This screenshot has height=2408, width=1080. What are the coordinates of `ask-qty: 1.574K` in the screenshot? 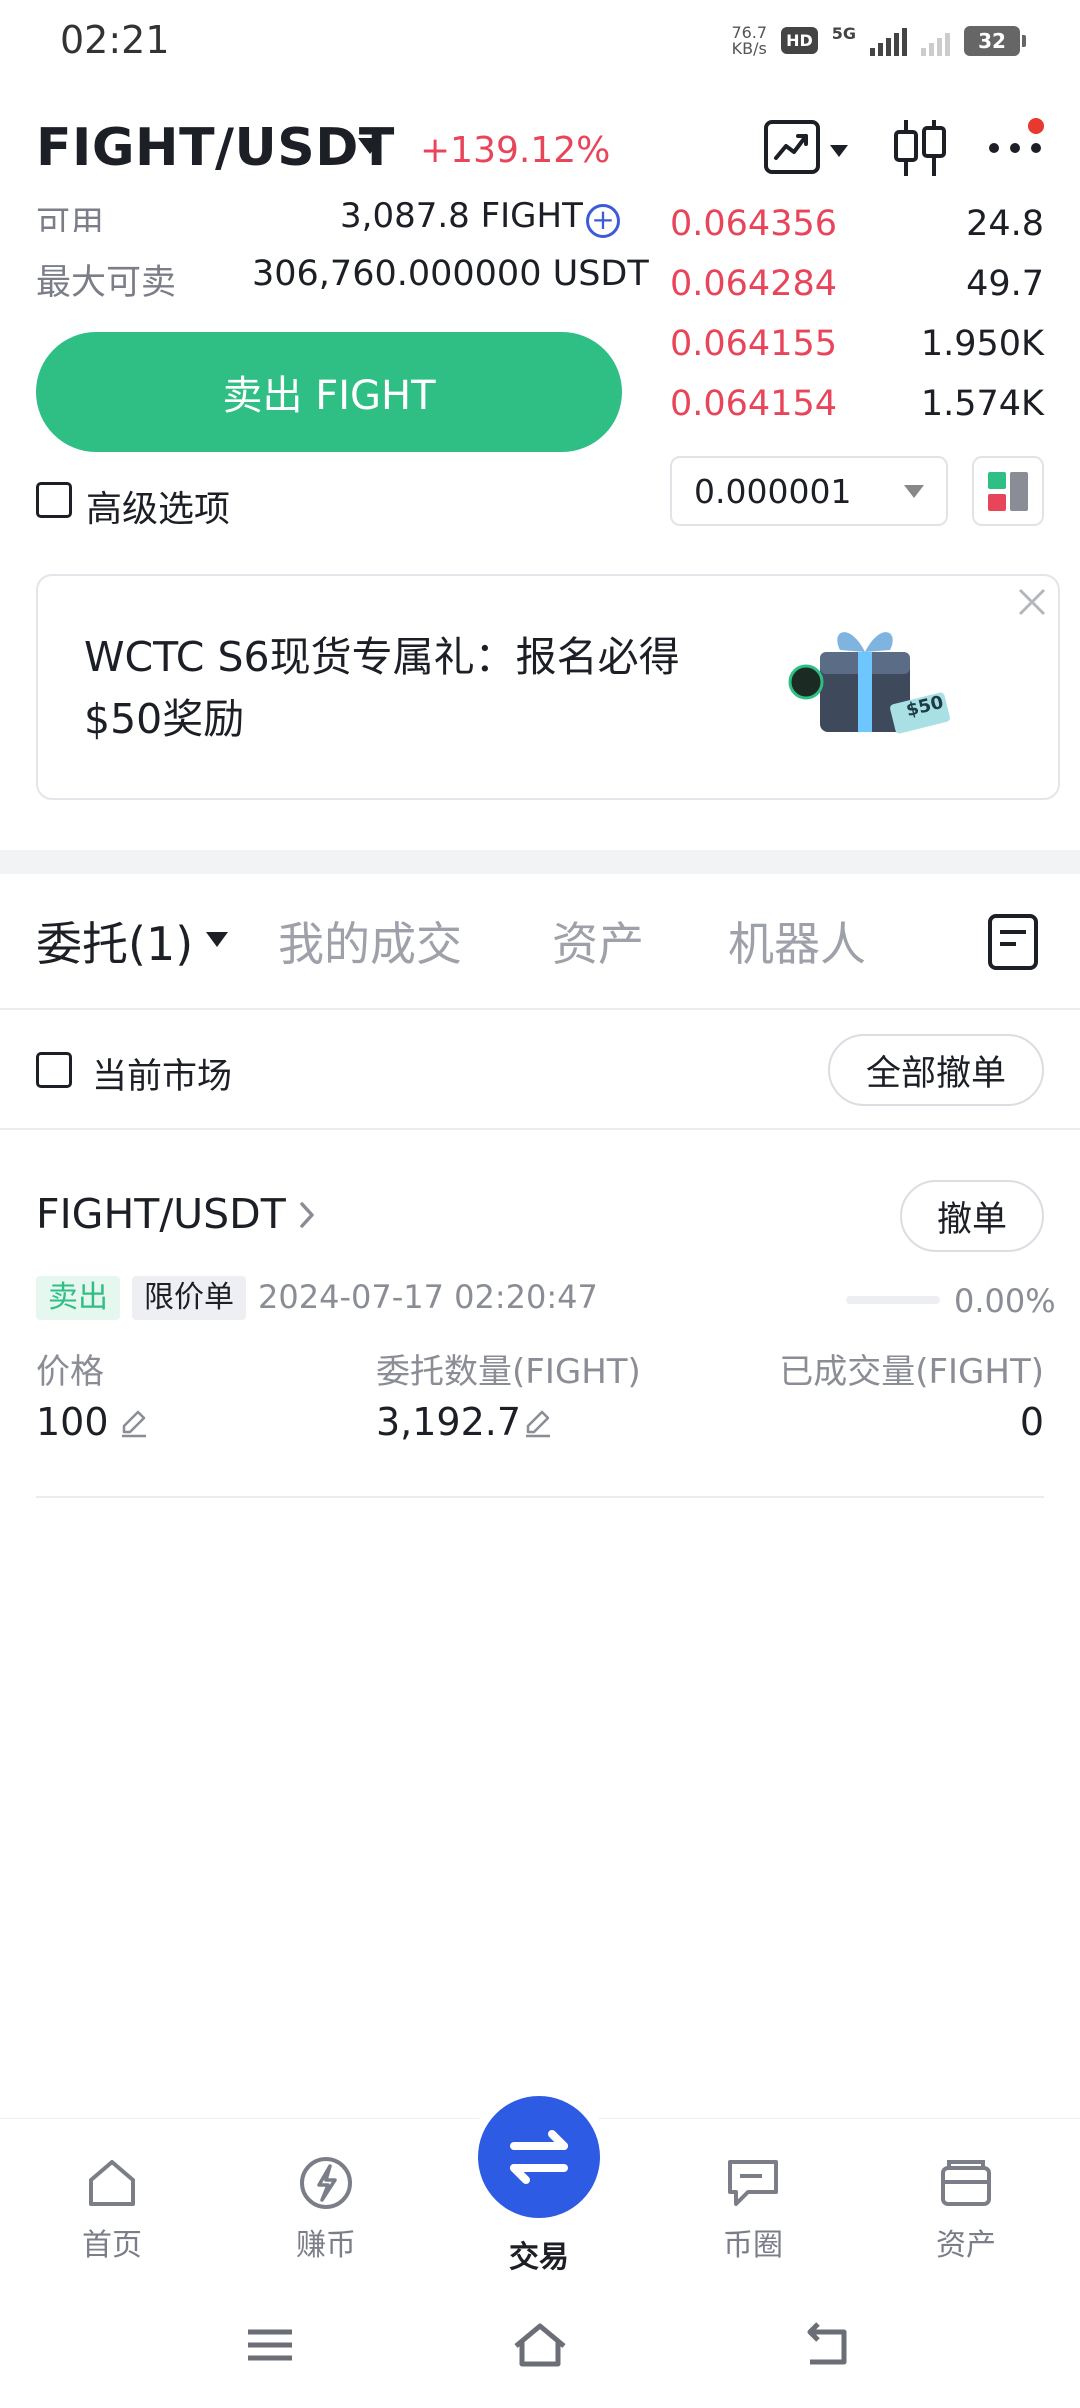 It's located at (982, 404).